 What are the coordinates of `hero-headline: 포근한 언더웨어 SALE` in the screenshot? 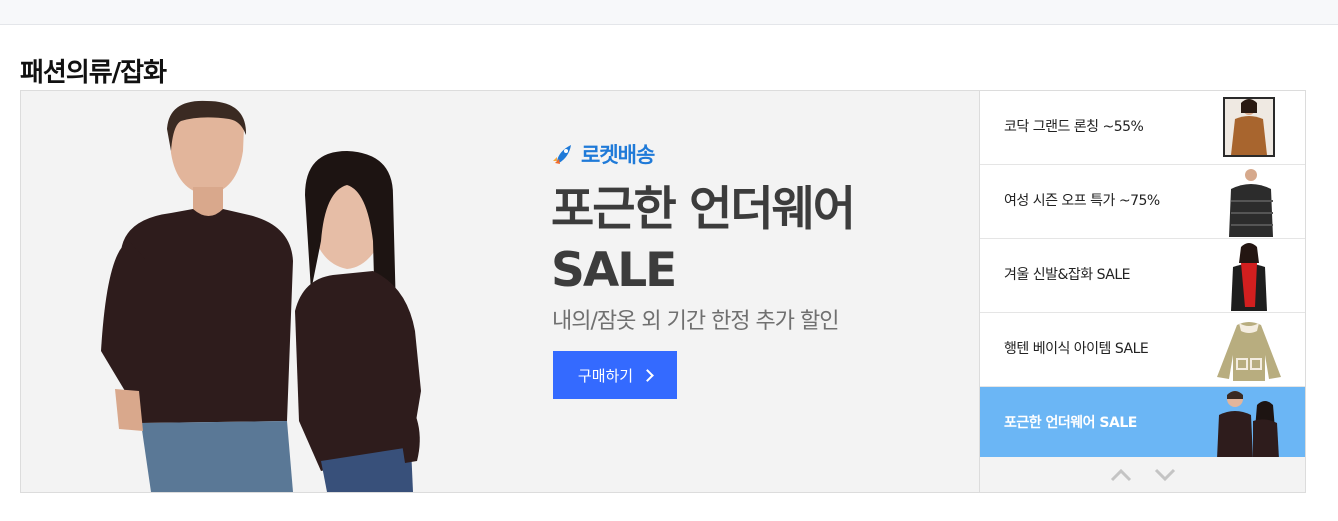 It's located at (703, 240).